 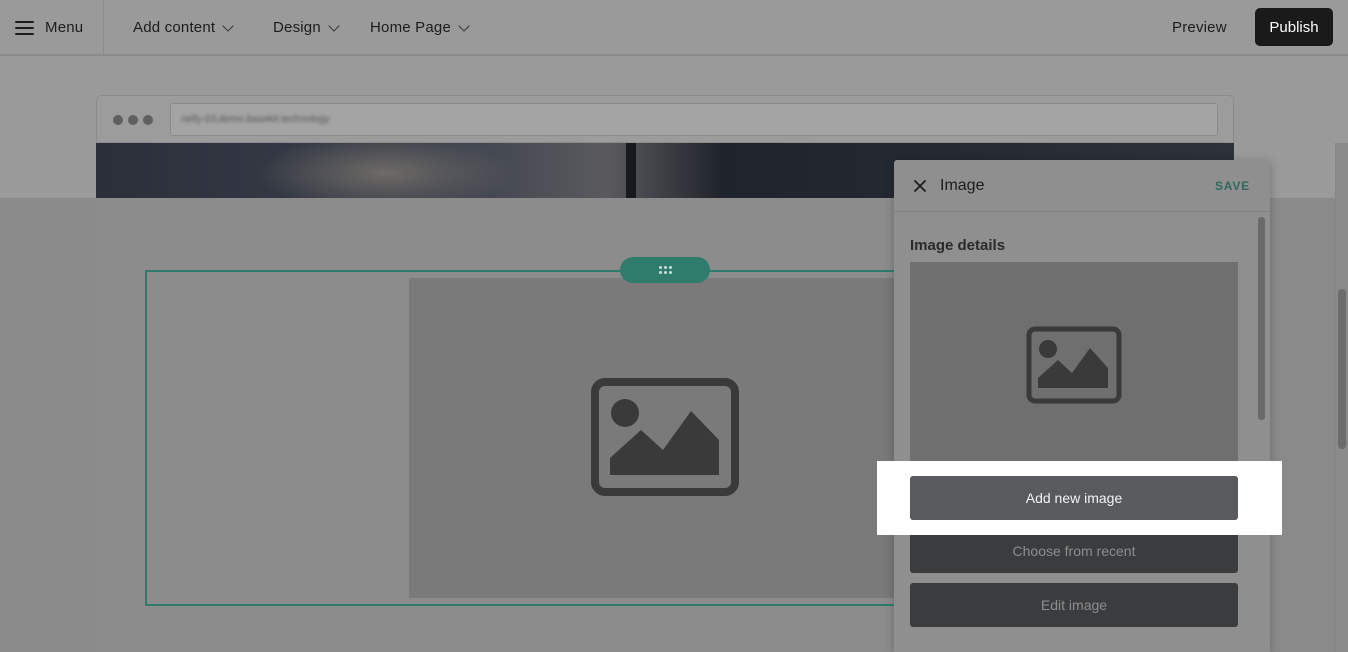 I want to click on url-text: nelly-03.demo.basekit.technology, so click(x=255, y=119).